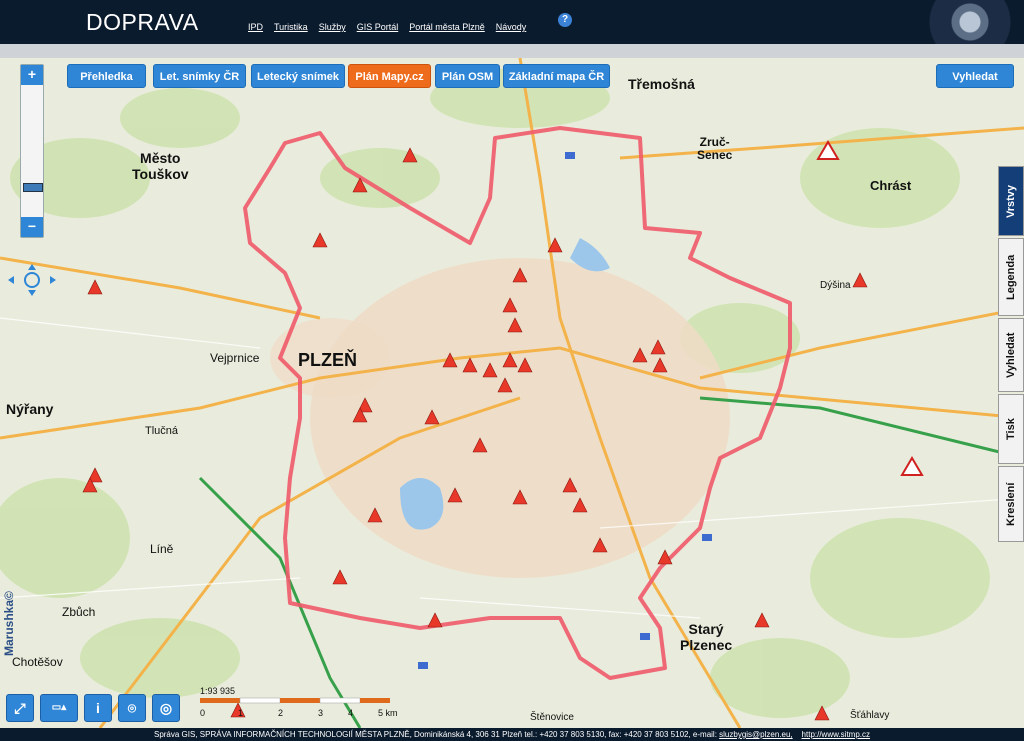 This screenshot has height=741, width=1024. Describe the element at coordinates (870, 715) in the screenshot. I see `place-label-stahlavy: Šťáhlavy` at that location.